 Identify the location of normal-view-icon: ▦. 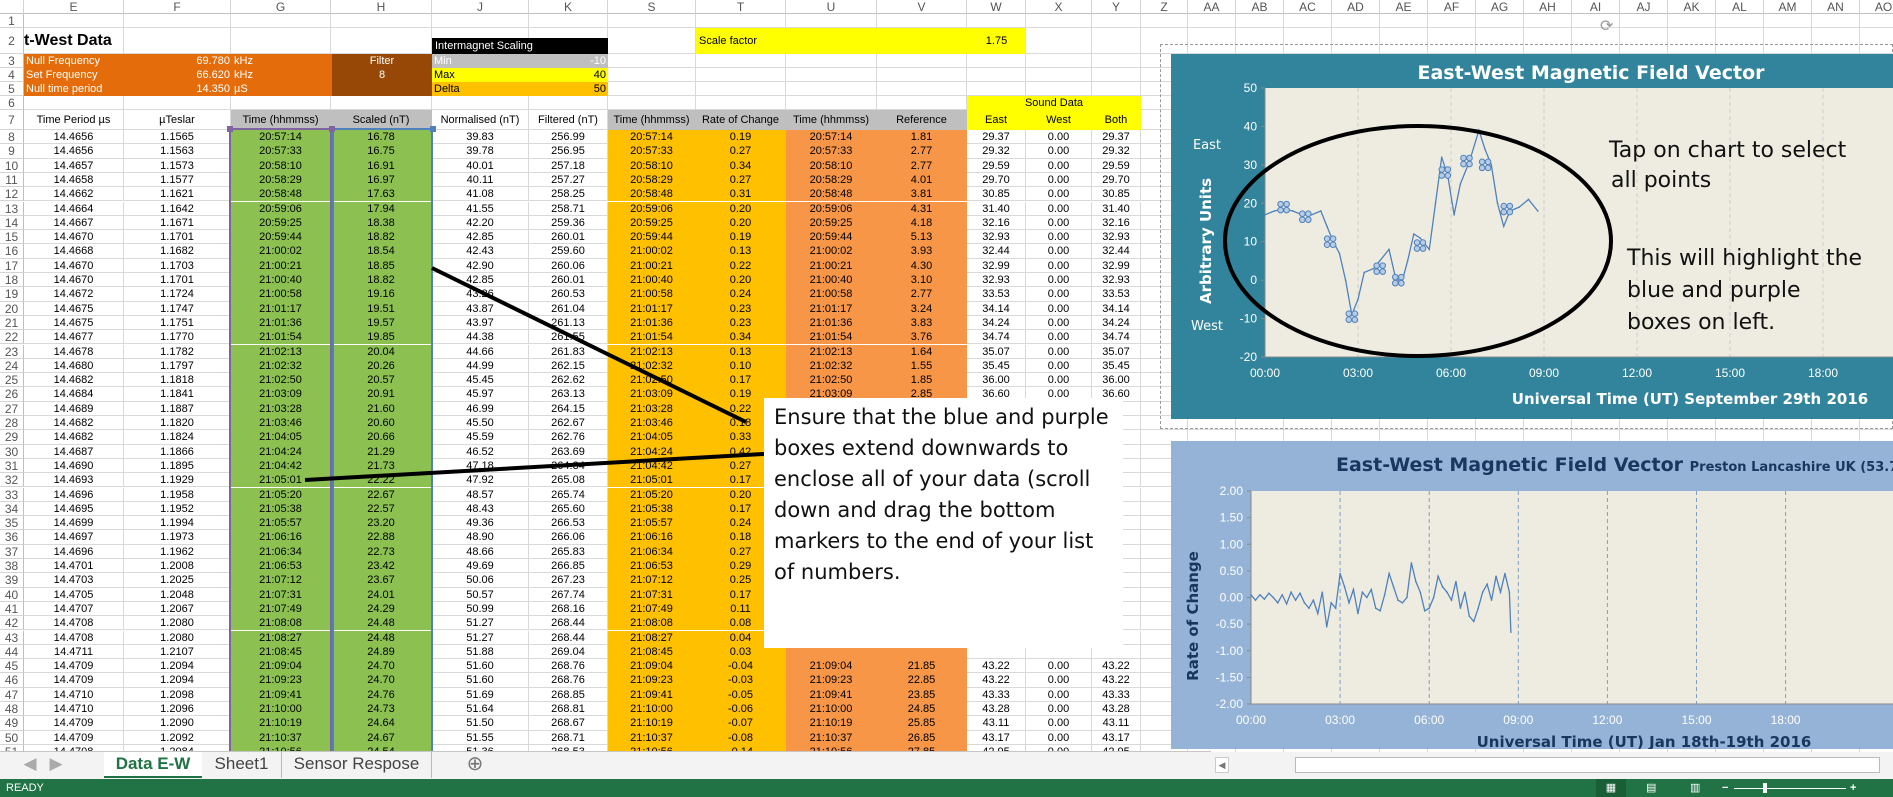
(1611, 788).